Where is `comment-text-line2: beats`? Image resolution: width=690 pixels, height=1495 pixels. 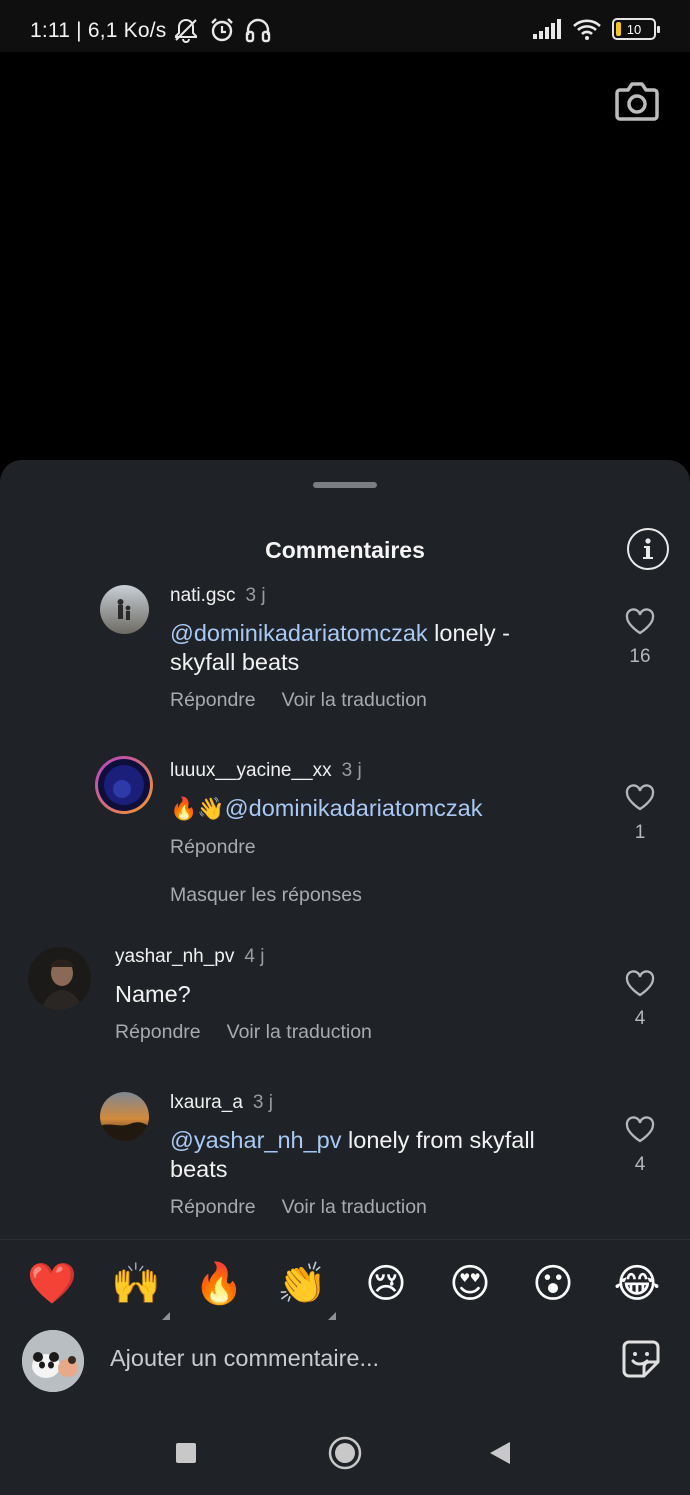
comment-text-line2: beats is located at coordinates (199, 1169).